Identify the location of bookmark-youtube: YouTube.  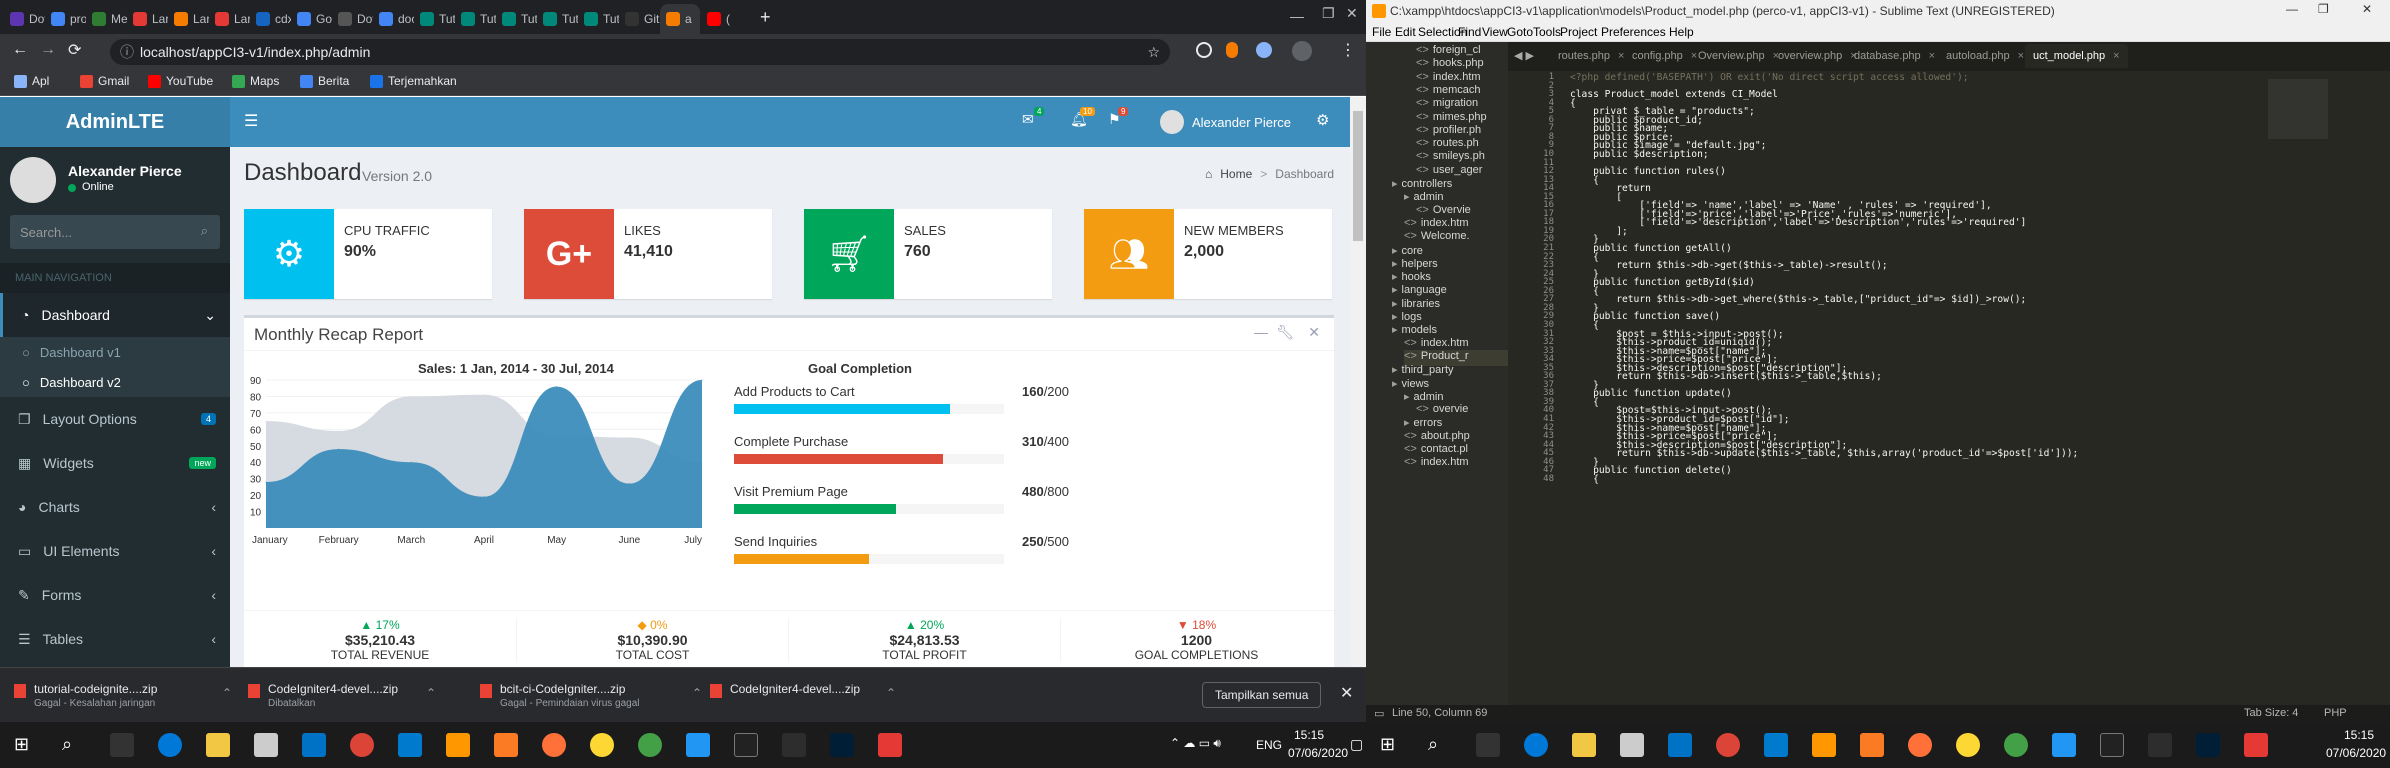
(180, 81).